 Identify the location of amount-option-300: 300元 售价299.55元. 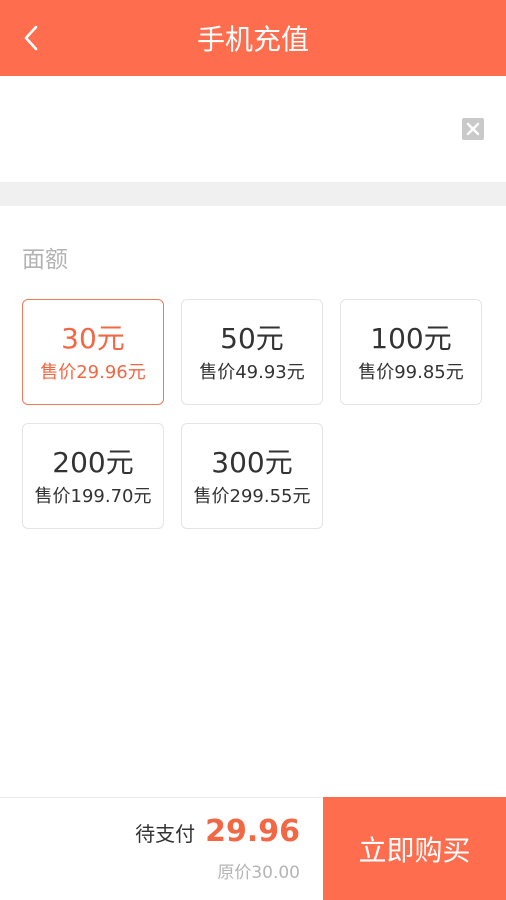
(252, 476).